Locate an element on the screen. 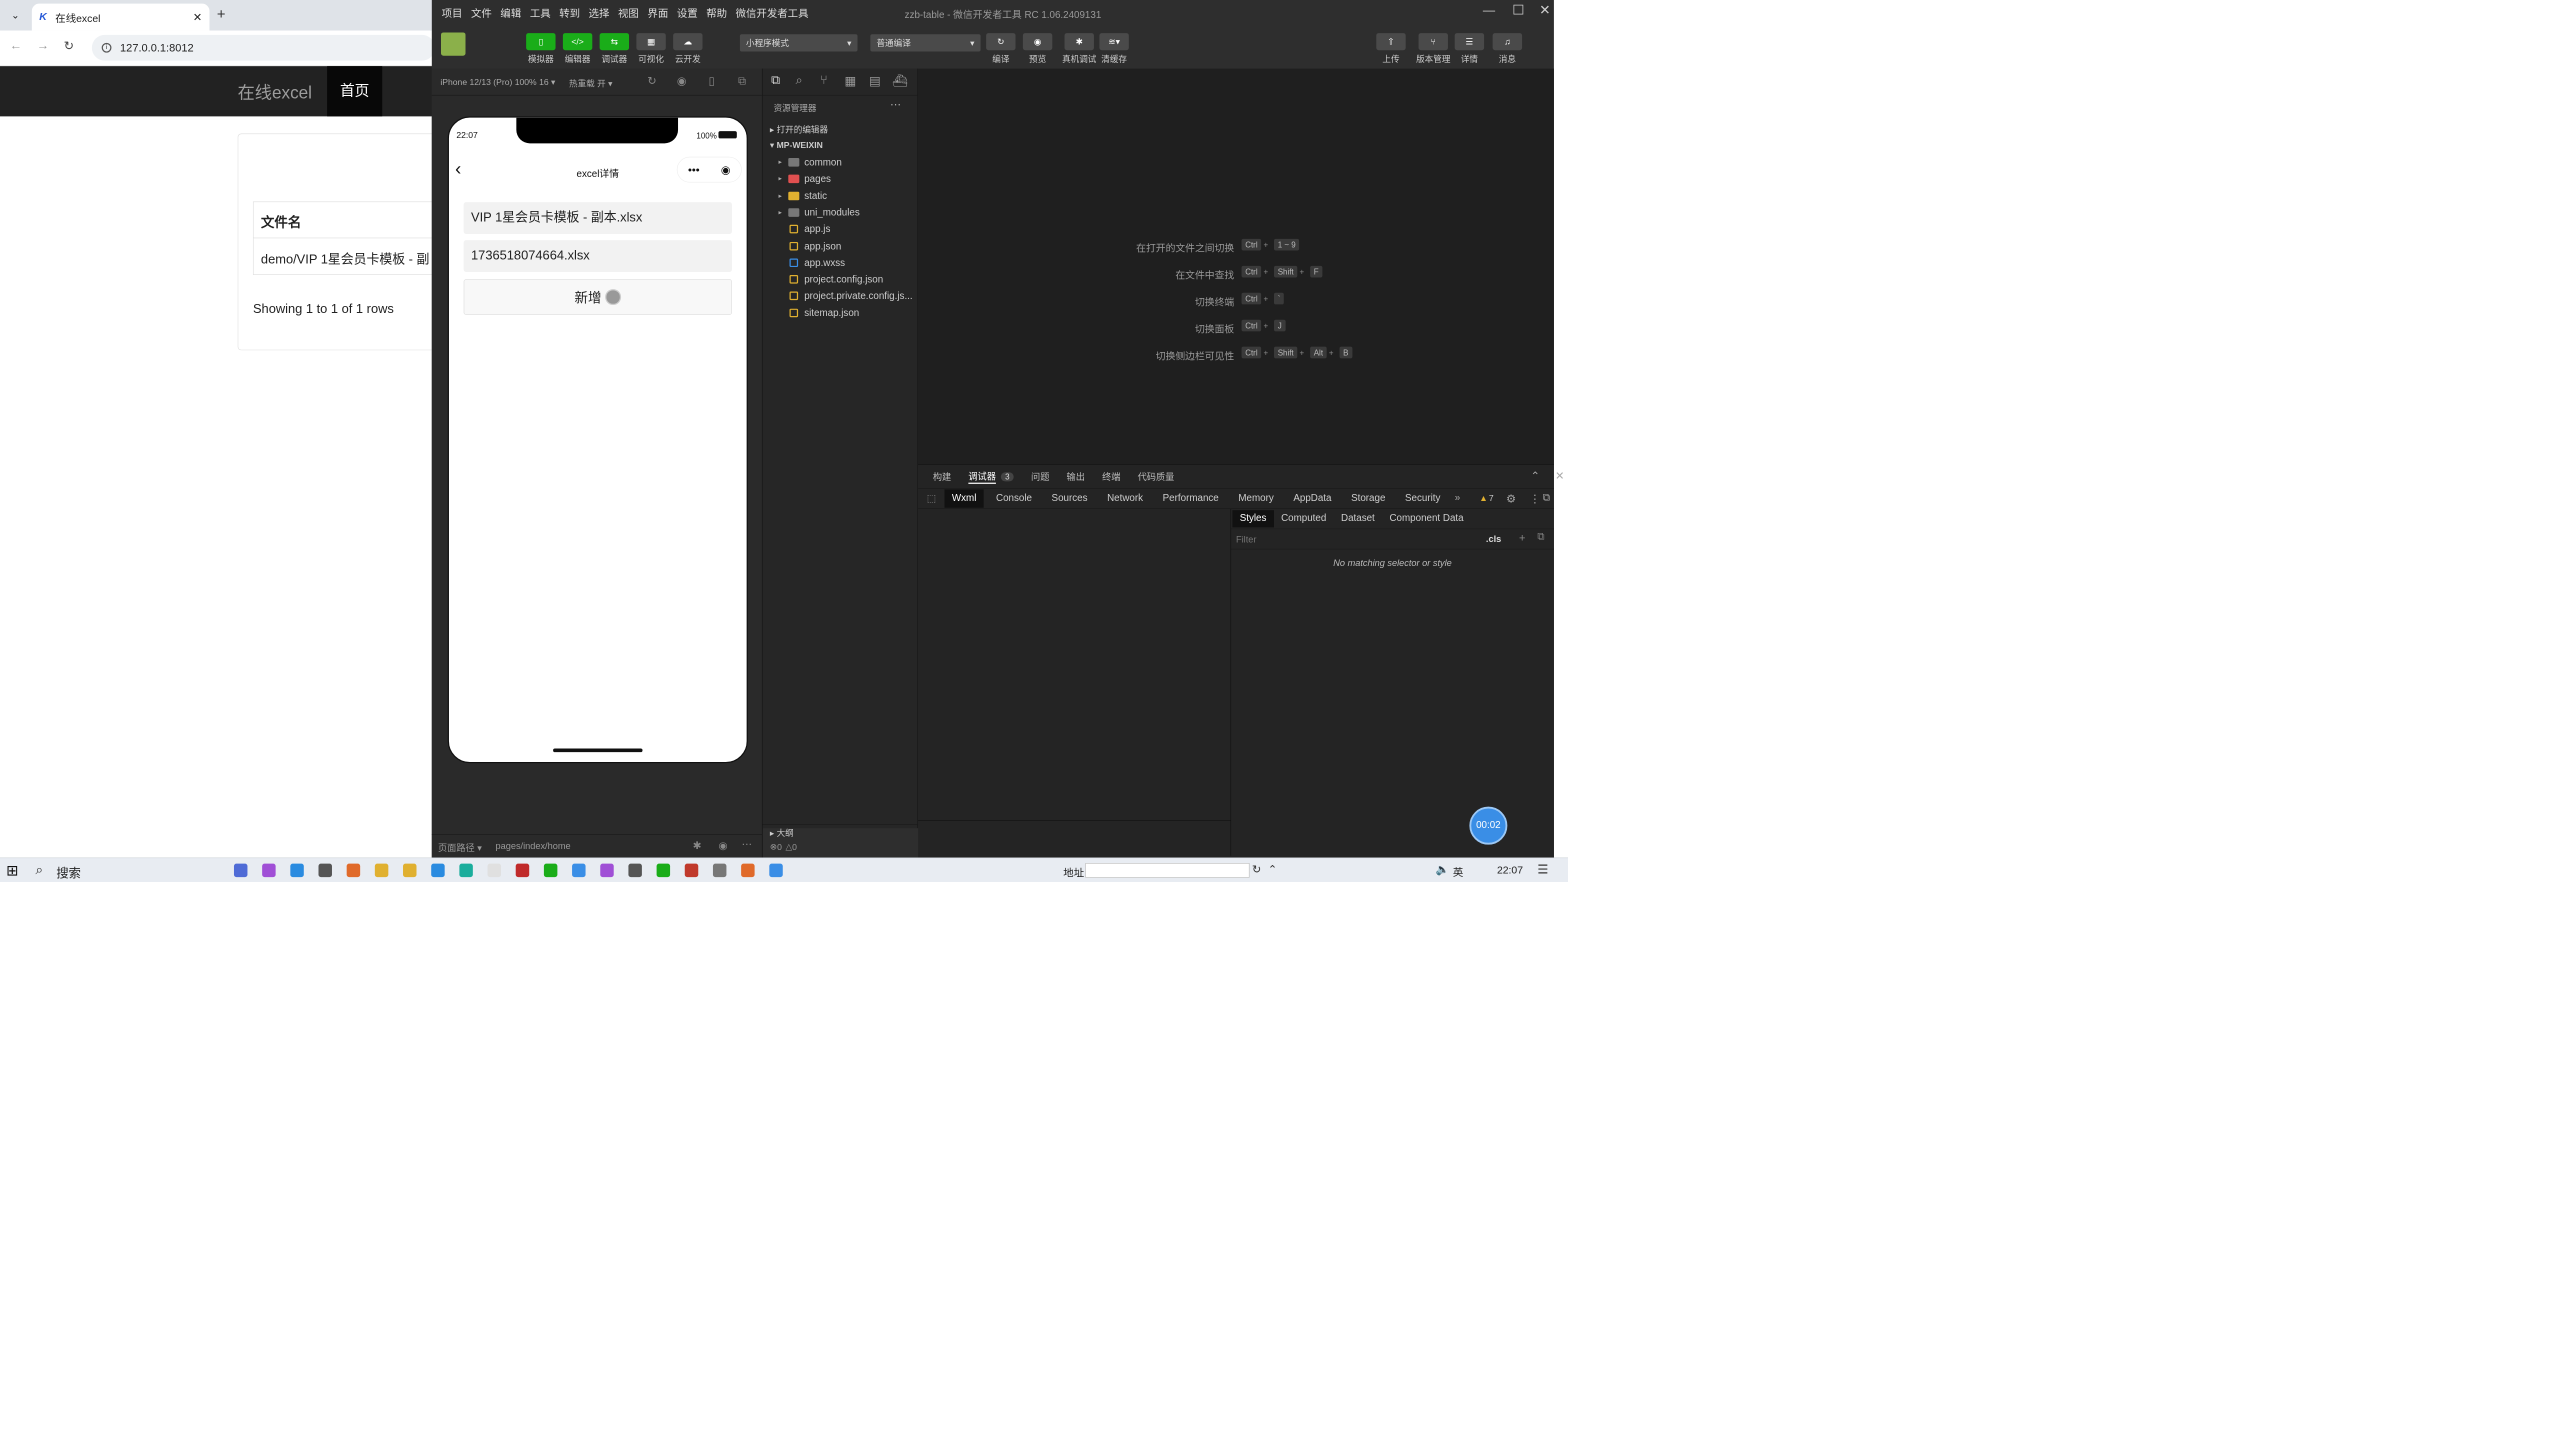  debugger-button: ⇆ 调试器 is located at coordinates (614, 51).